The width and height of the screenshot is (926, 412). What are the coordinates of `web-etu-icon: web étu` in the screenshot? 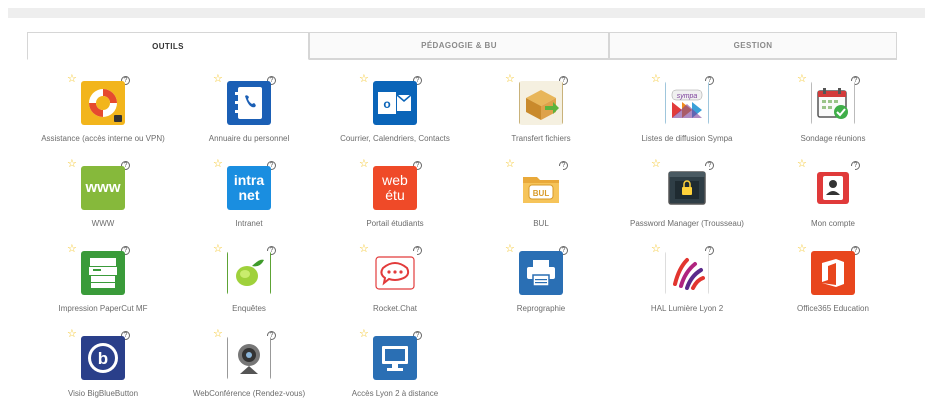 It's located at (395, 188).